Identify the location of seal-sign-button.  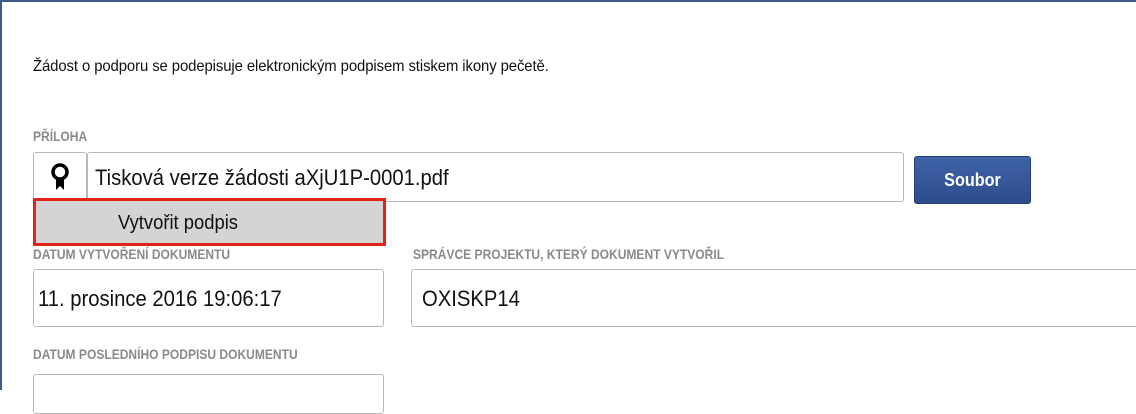
(60, 177).